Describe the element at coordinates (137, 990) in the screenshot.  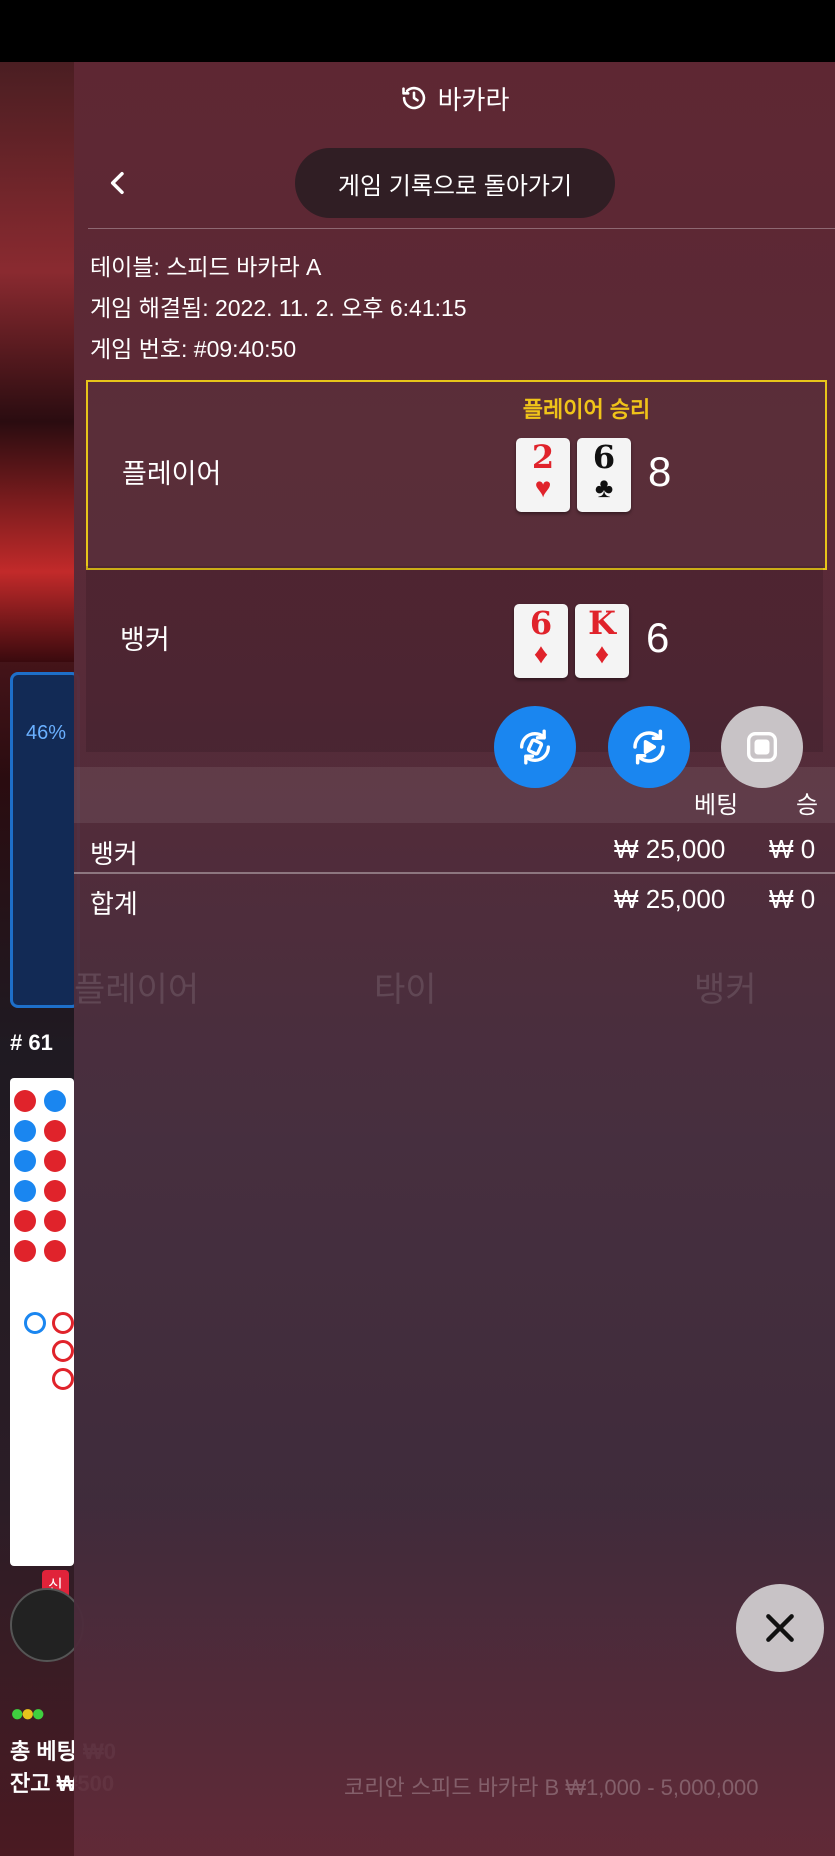
I see `ghost-tab-player: 플레이어` at that location.